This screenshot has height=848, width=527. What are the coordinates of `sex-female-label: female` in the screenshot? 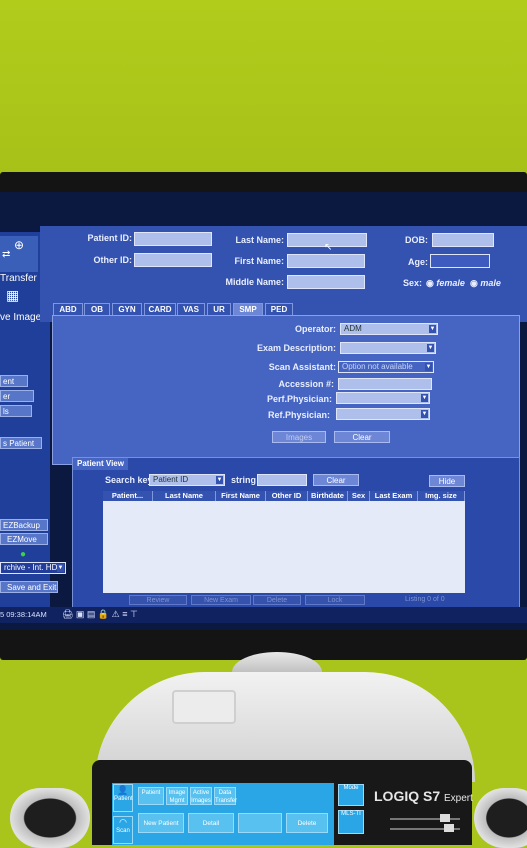 It's located at (450, 283).